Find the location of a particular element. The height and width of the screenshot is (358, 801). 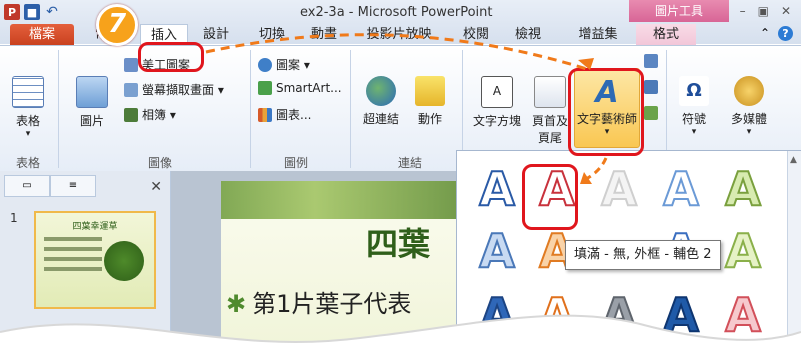

style-tooltip: 填滿 - 無, 外框 - 輔色 2 is located at coordinates (643, 255).